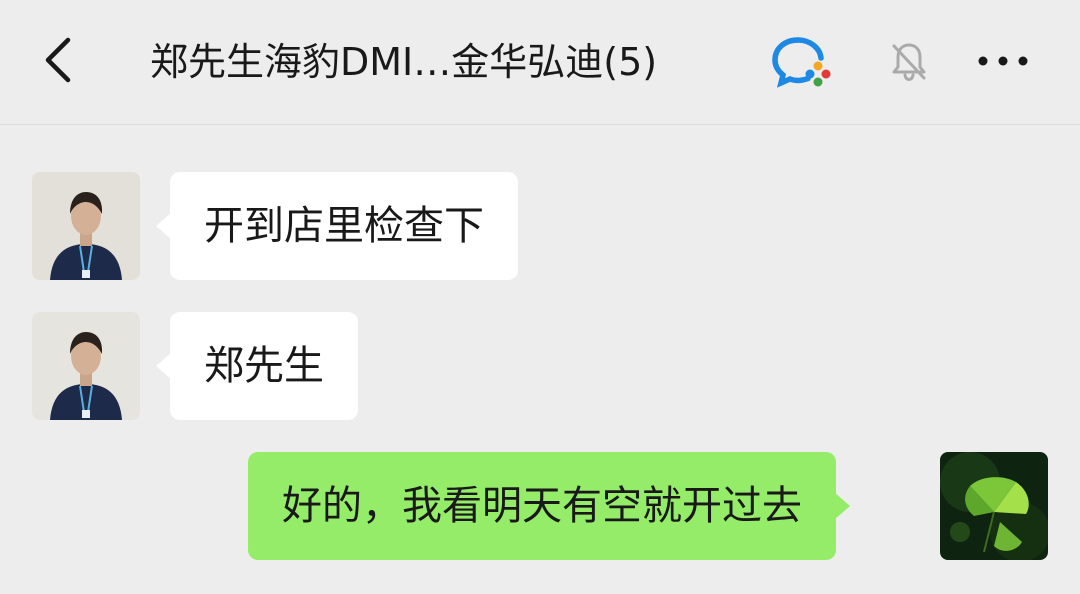 The image size is (1080, 594). I want to click on message-text: 郑先生, so click(264, 366).